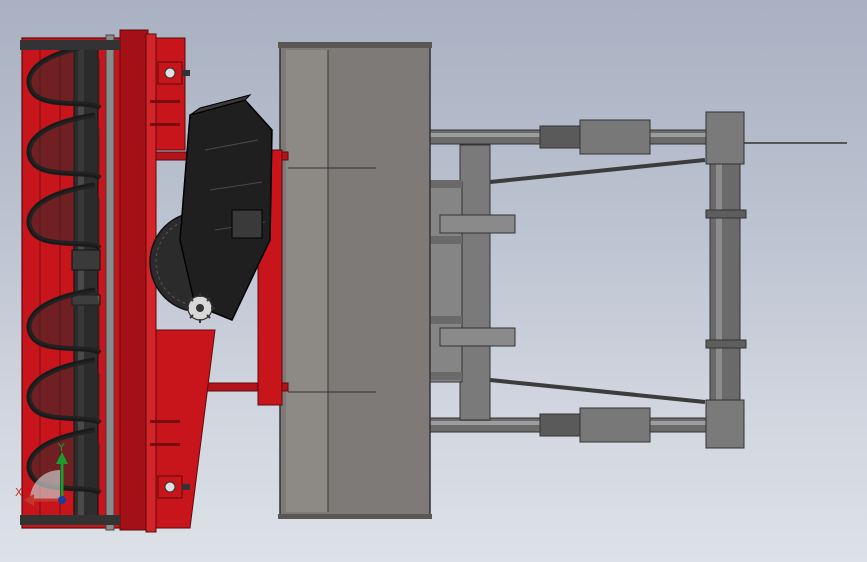 The height and width of the screenshot is (562, 867). What do you see at coordinates (719, 280) in the screenshot?
I see `rear-crossmember-highlight` at bounding box center [719, 280].